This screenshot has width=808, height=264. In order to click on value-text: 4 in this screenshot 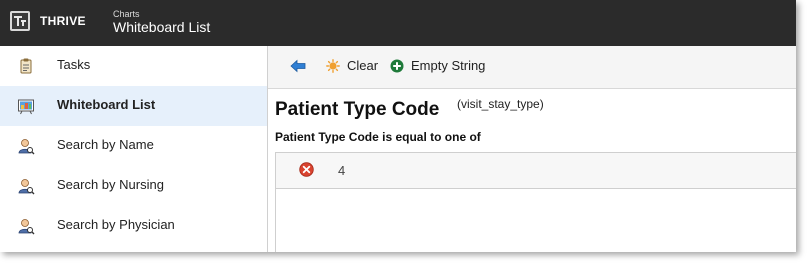, I will do `click(342, 170)`.